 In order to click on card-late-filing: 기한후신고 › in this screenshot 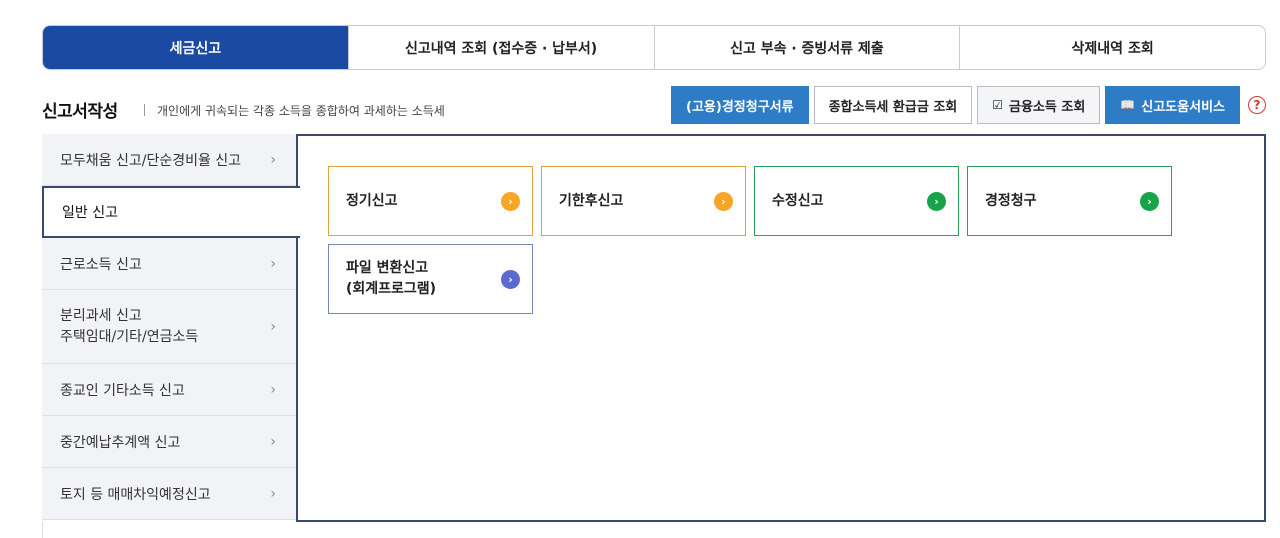, I will do `click(643, 201)`.